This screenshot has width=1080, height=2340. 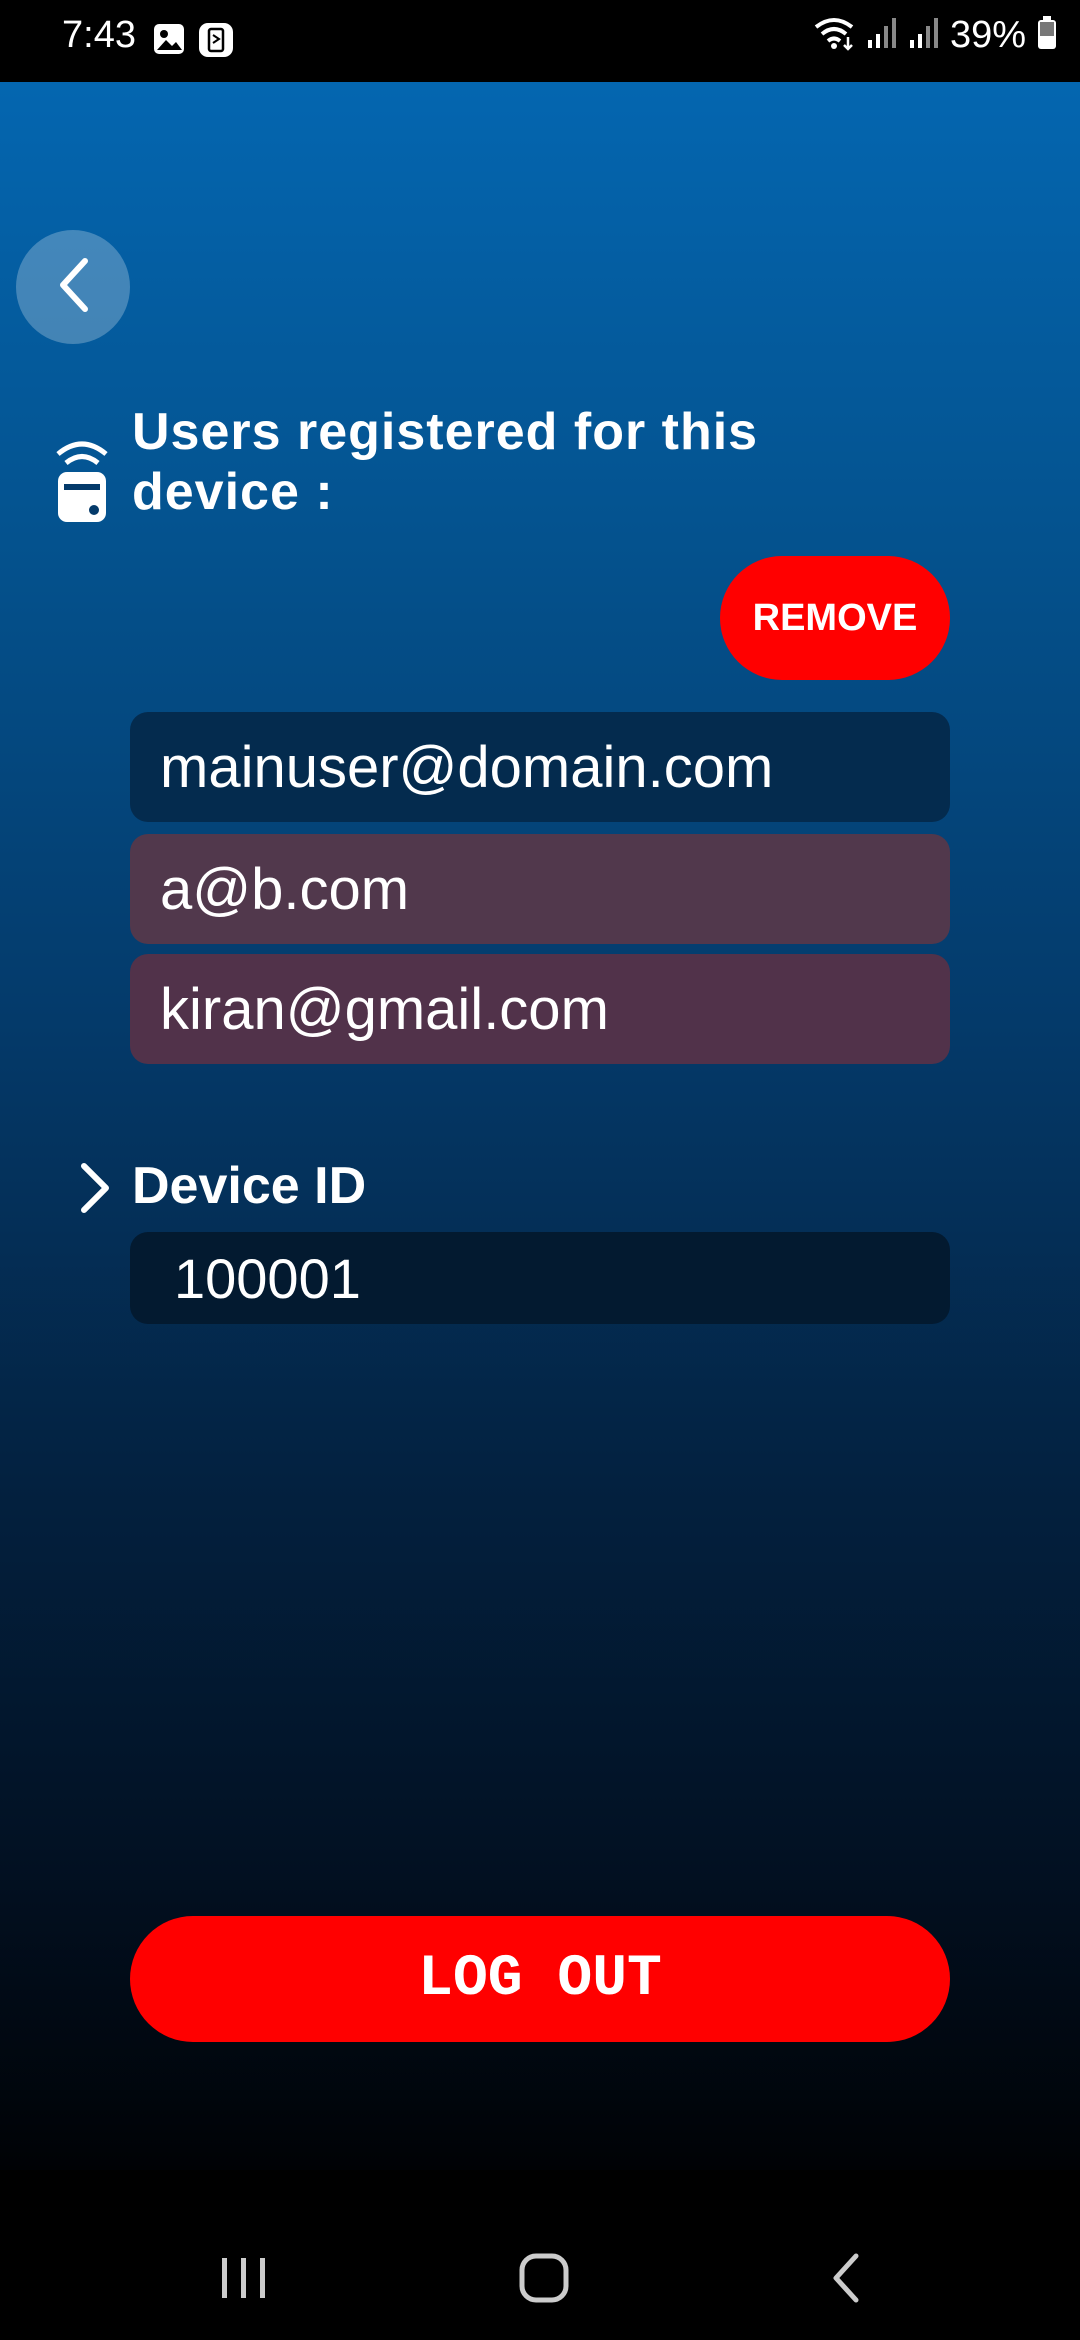 I want to click on chevron-left-icon, so click(x=73, y=287).